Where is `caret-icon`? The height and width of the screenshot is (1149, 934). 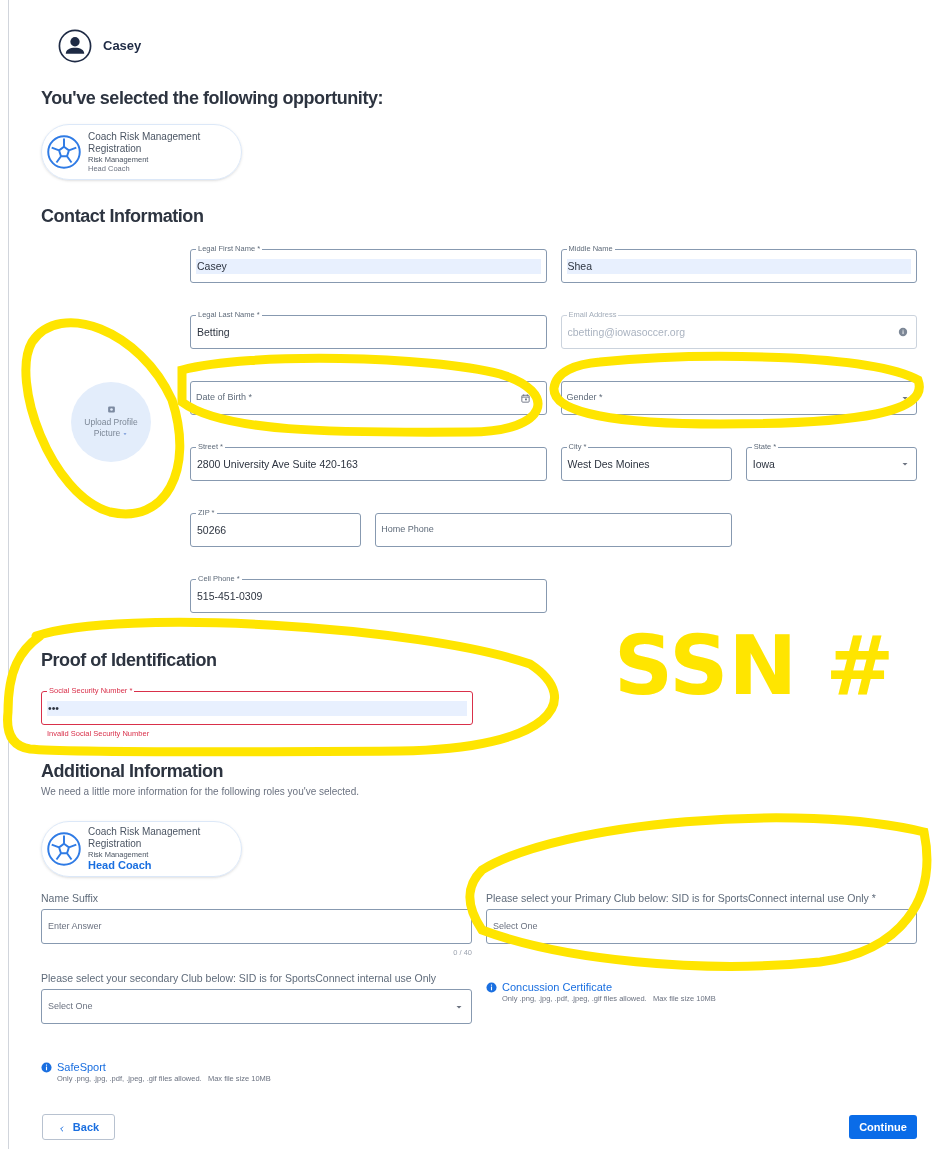 caret-icon is located at coordinates (125, 433).